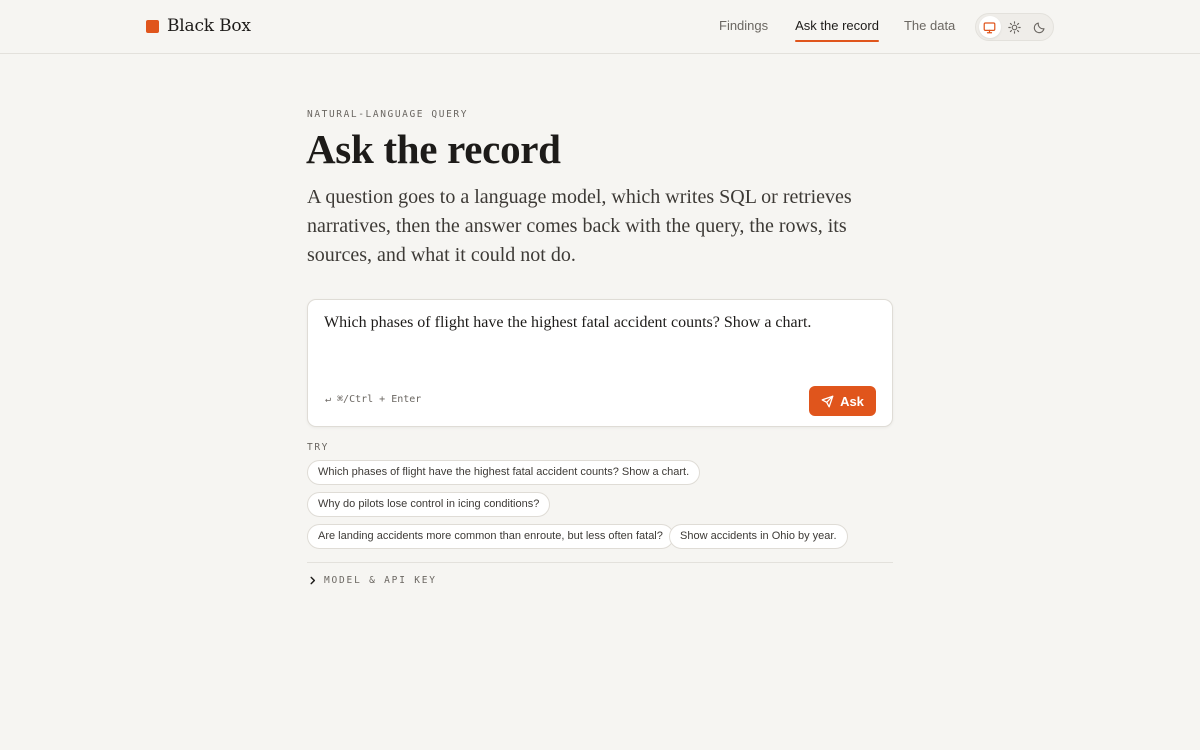  Describe the element at coordinates (929, 28) in the screenshot. I see `nav-the-data: The data` at that location.